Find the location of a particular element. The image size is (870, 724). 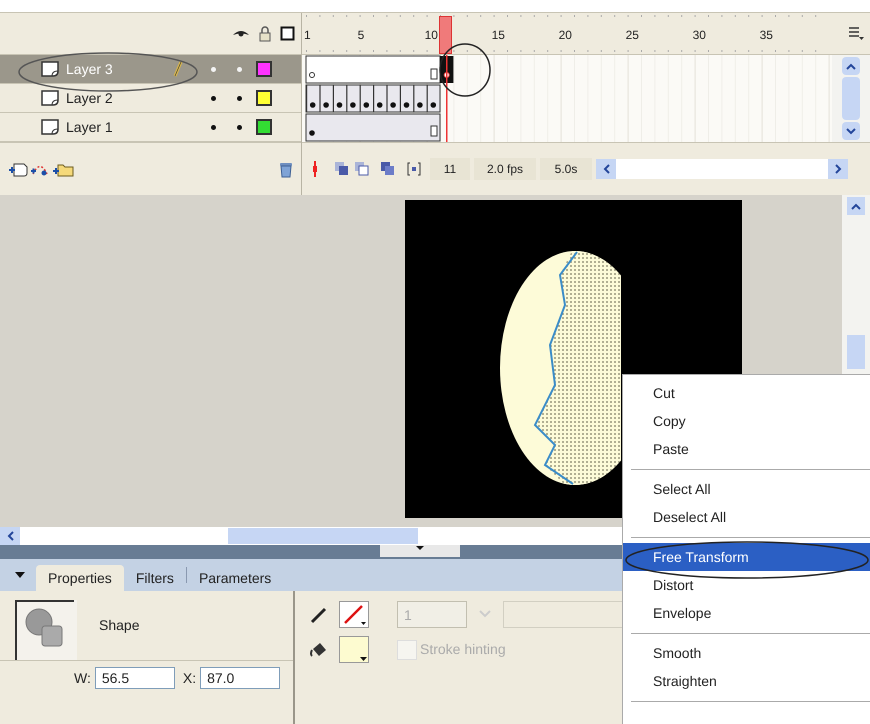

frame-number: 30 is located at coordinates (699, 35).